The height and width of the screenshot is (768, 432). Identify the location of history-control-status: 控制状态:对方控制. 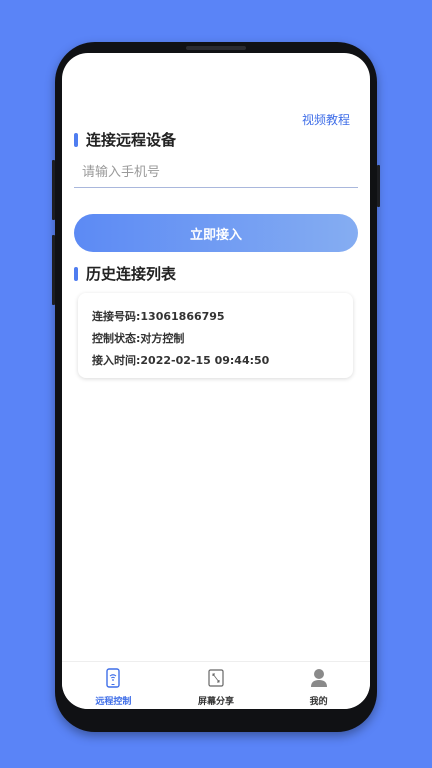
(138, 338).